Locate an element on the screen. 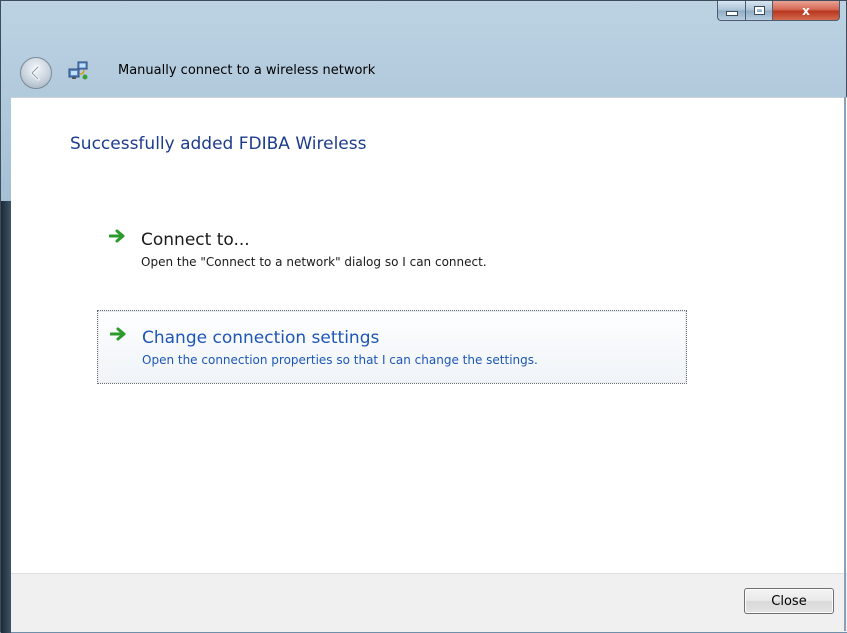  close-icon: x is located at coordinates (806, 10).